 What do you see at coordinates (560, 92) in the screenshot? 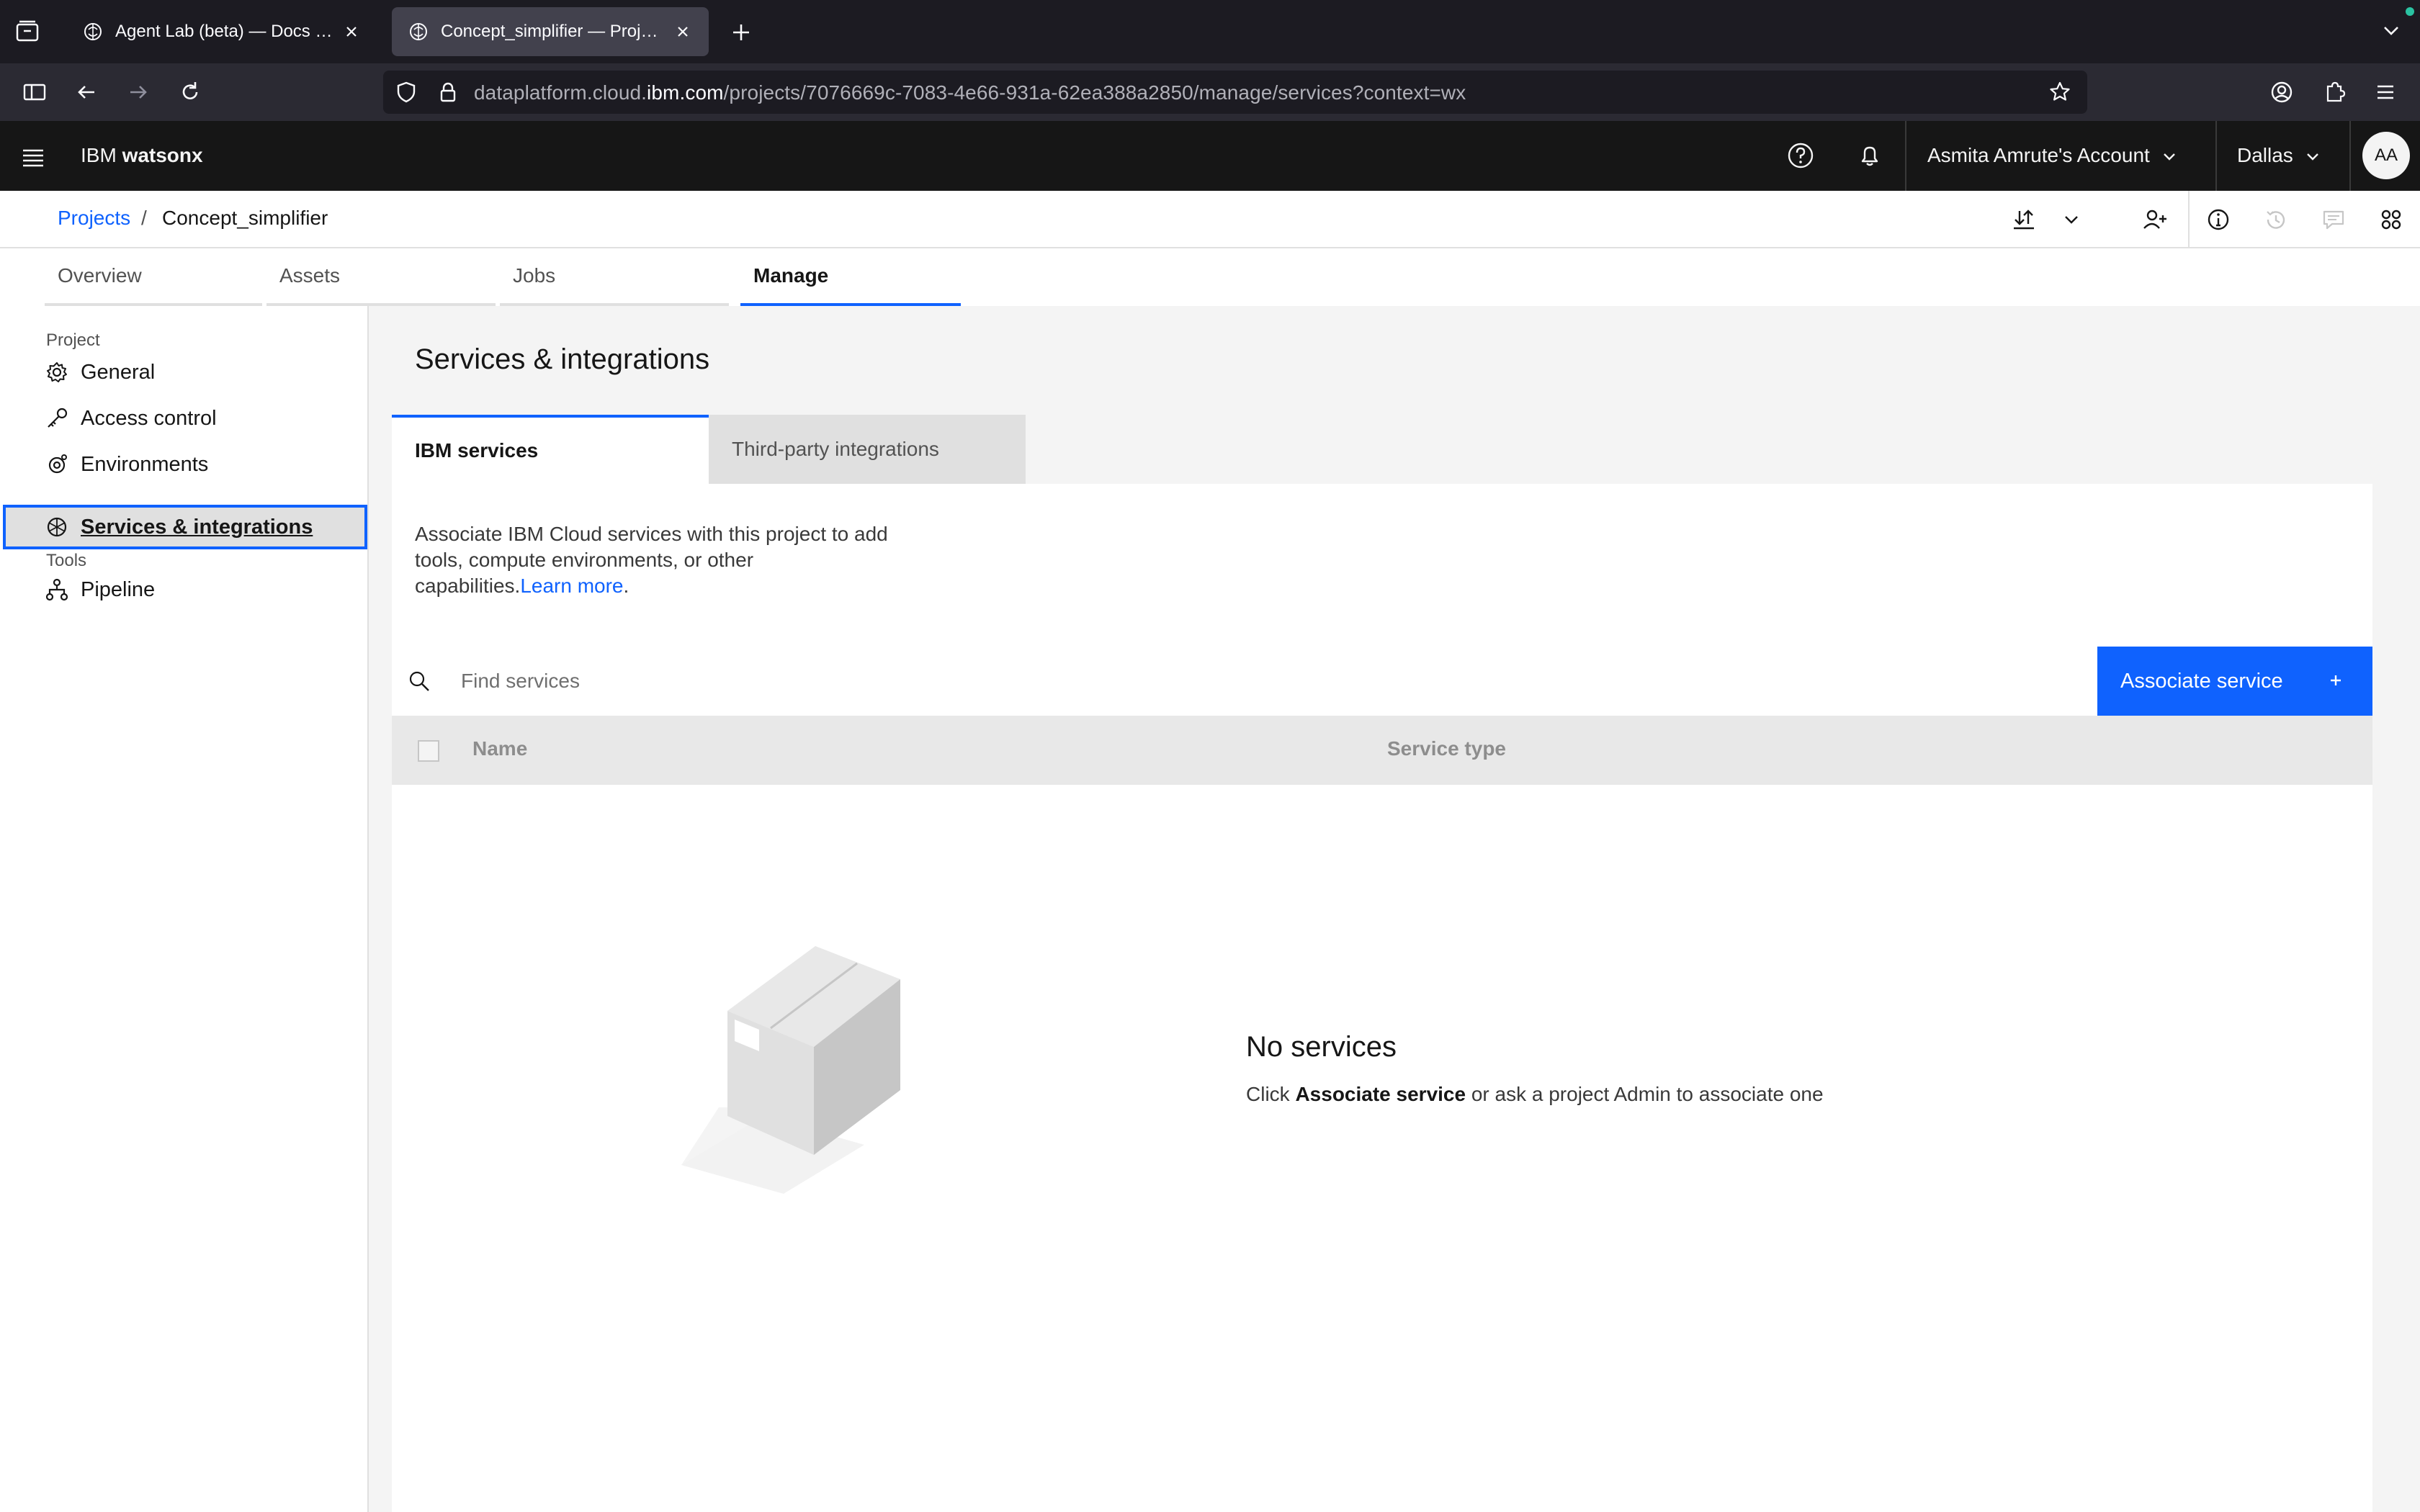
I see `url-prefix: dataplatform.cloud.` at bounding box center [560, 92].